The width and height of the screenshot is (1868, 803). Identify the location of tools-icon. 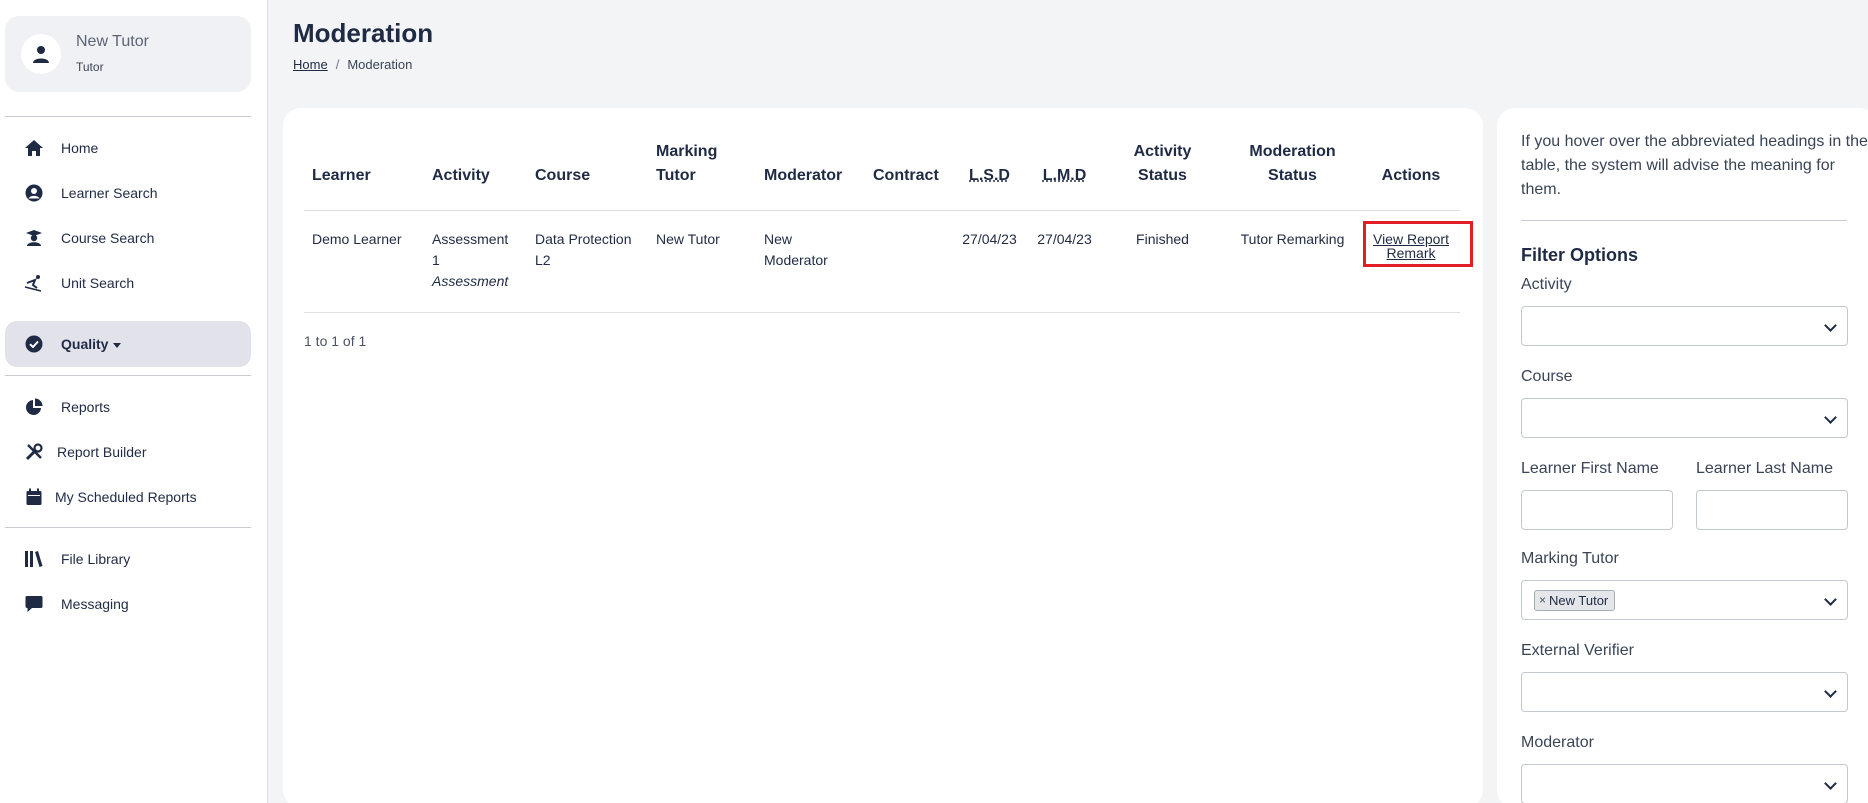
(34, 452).